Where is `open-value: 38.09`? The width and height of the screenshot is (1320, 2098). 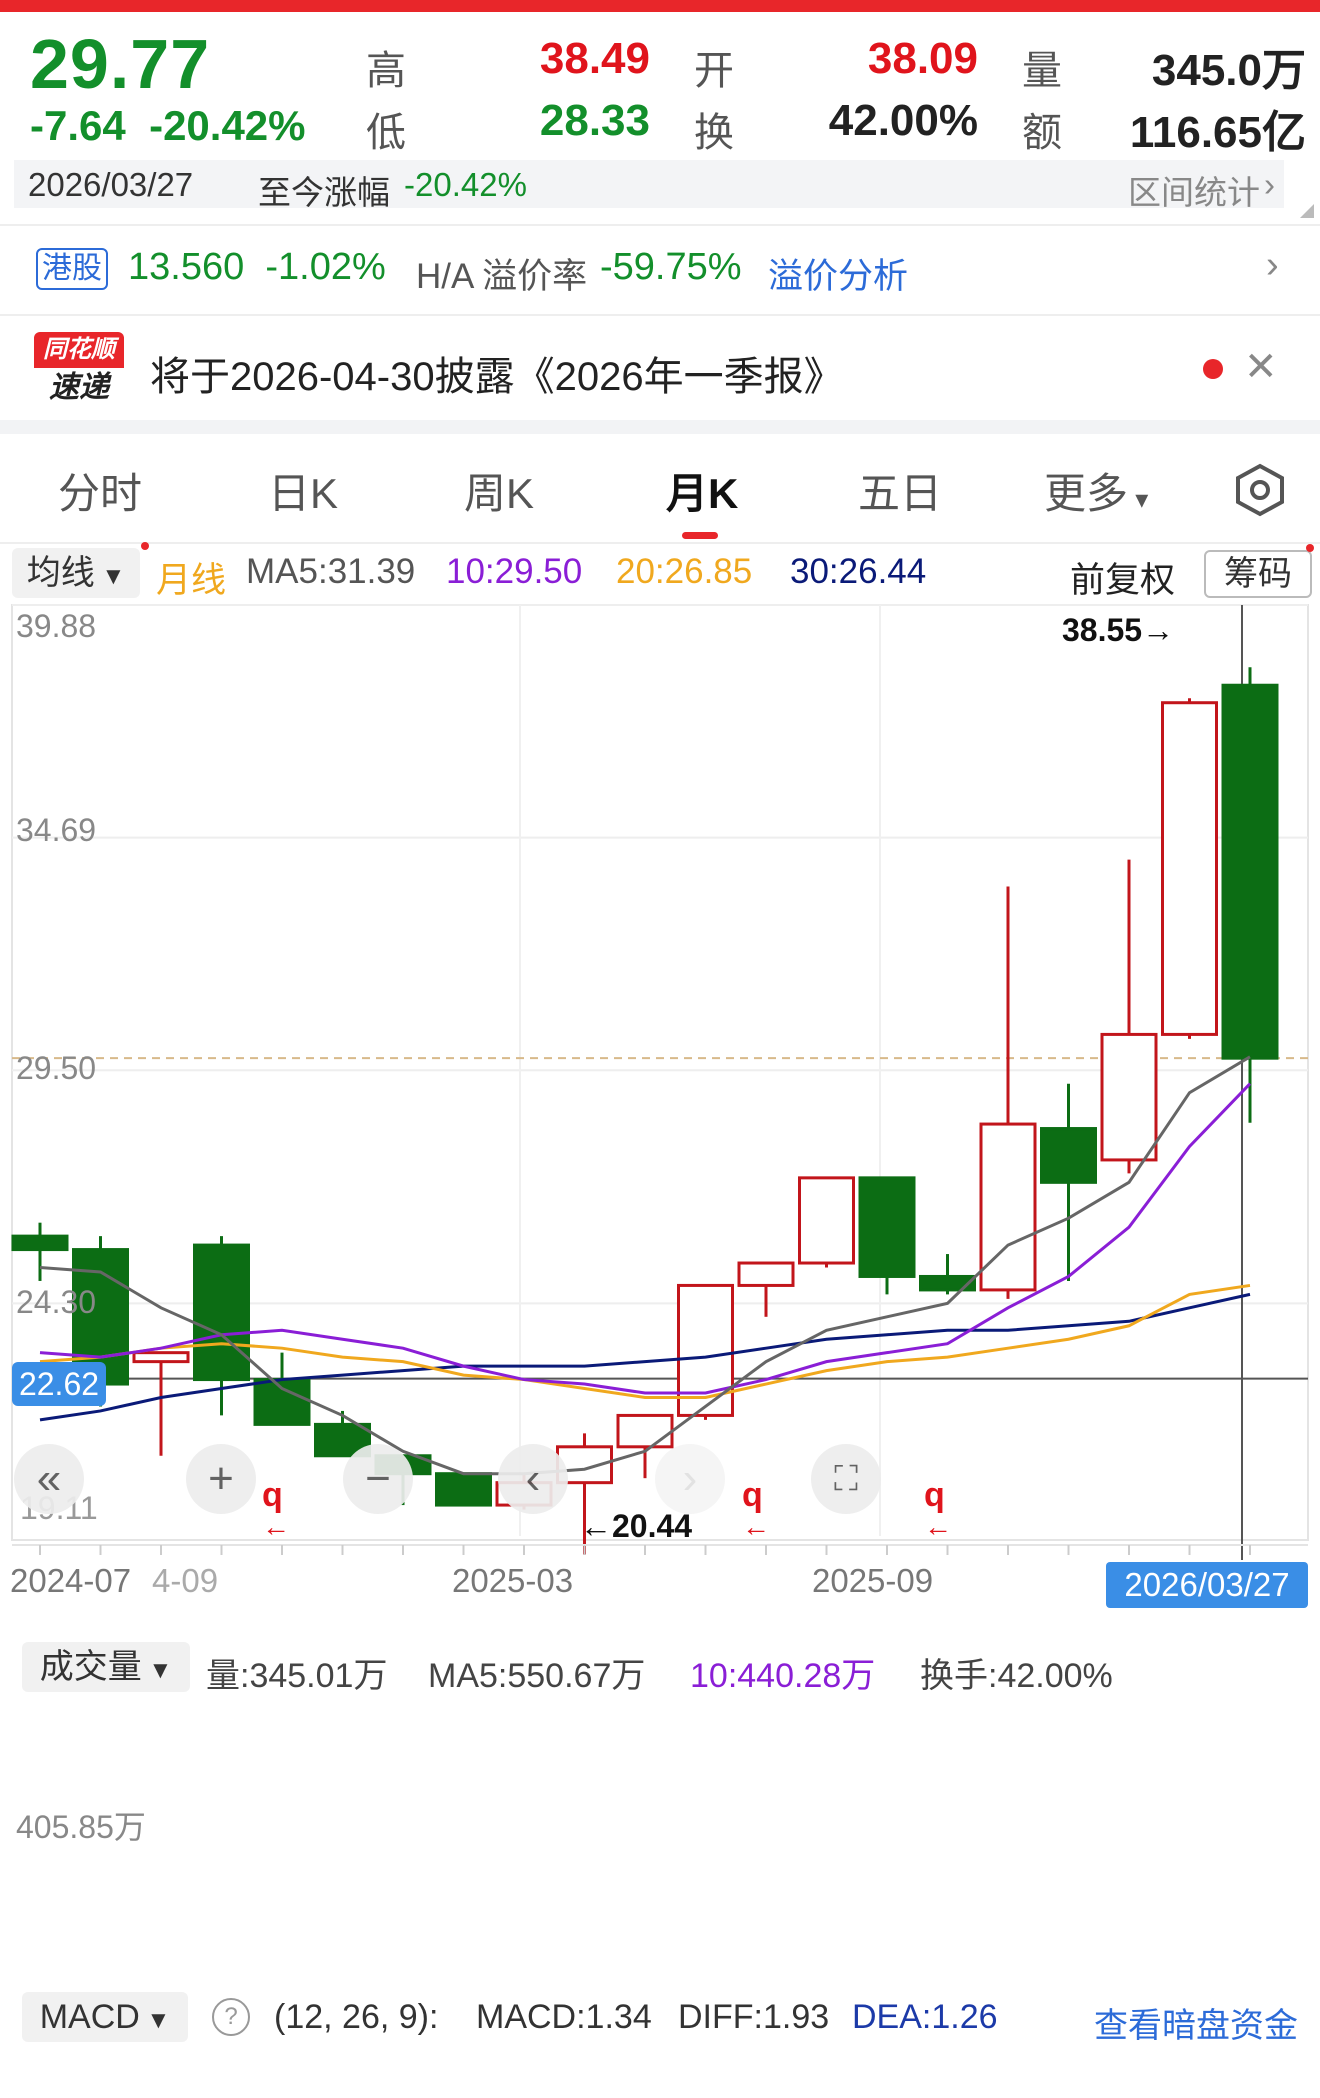 open-value: 38.09 is located at coordinates (922, 58).